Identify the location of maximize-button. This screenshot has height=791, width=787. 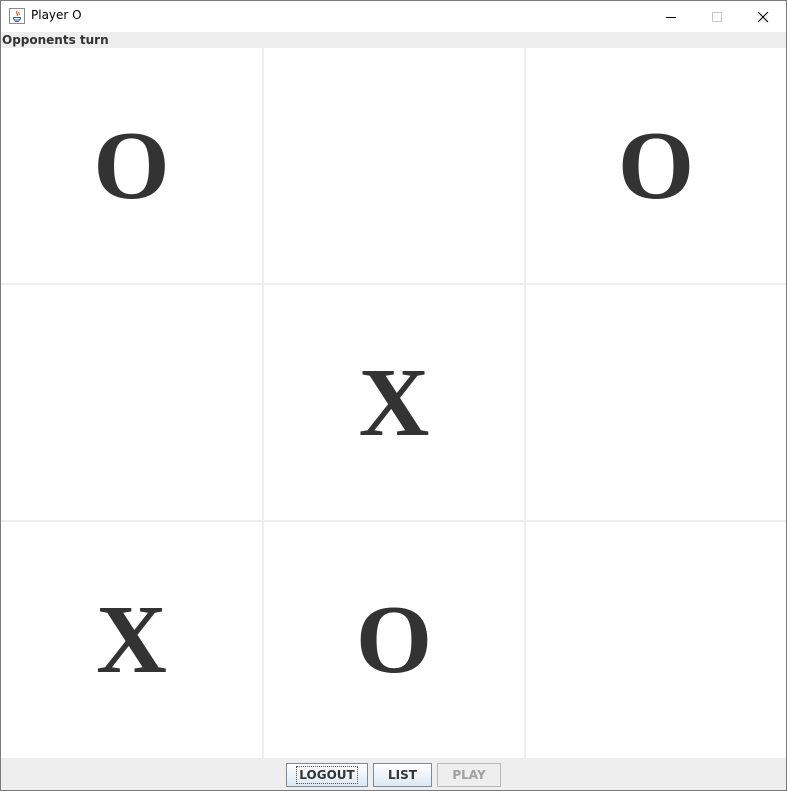
(717, 16).